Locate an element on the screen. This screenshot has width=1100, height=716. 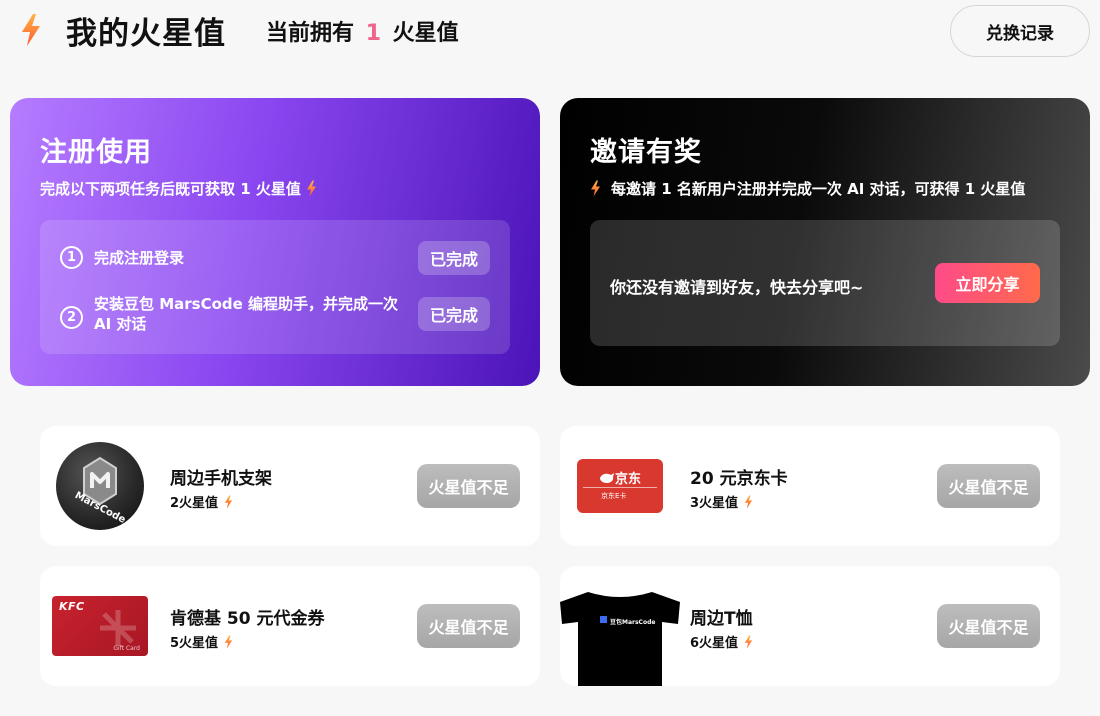
product-price-text: 6火星值 is located at coordinates (714, 643).